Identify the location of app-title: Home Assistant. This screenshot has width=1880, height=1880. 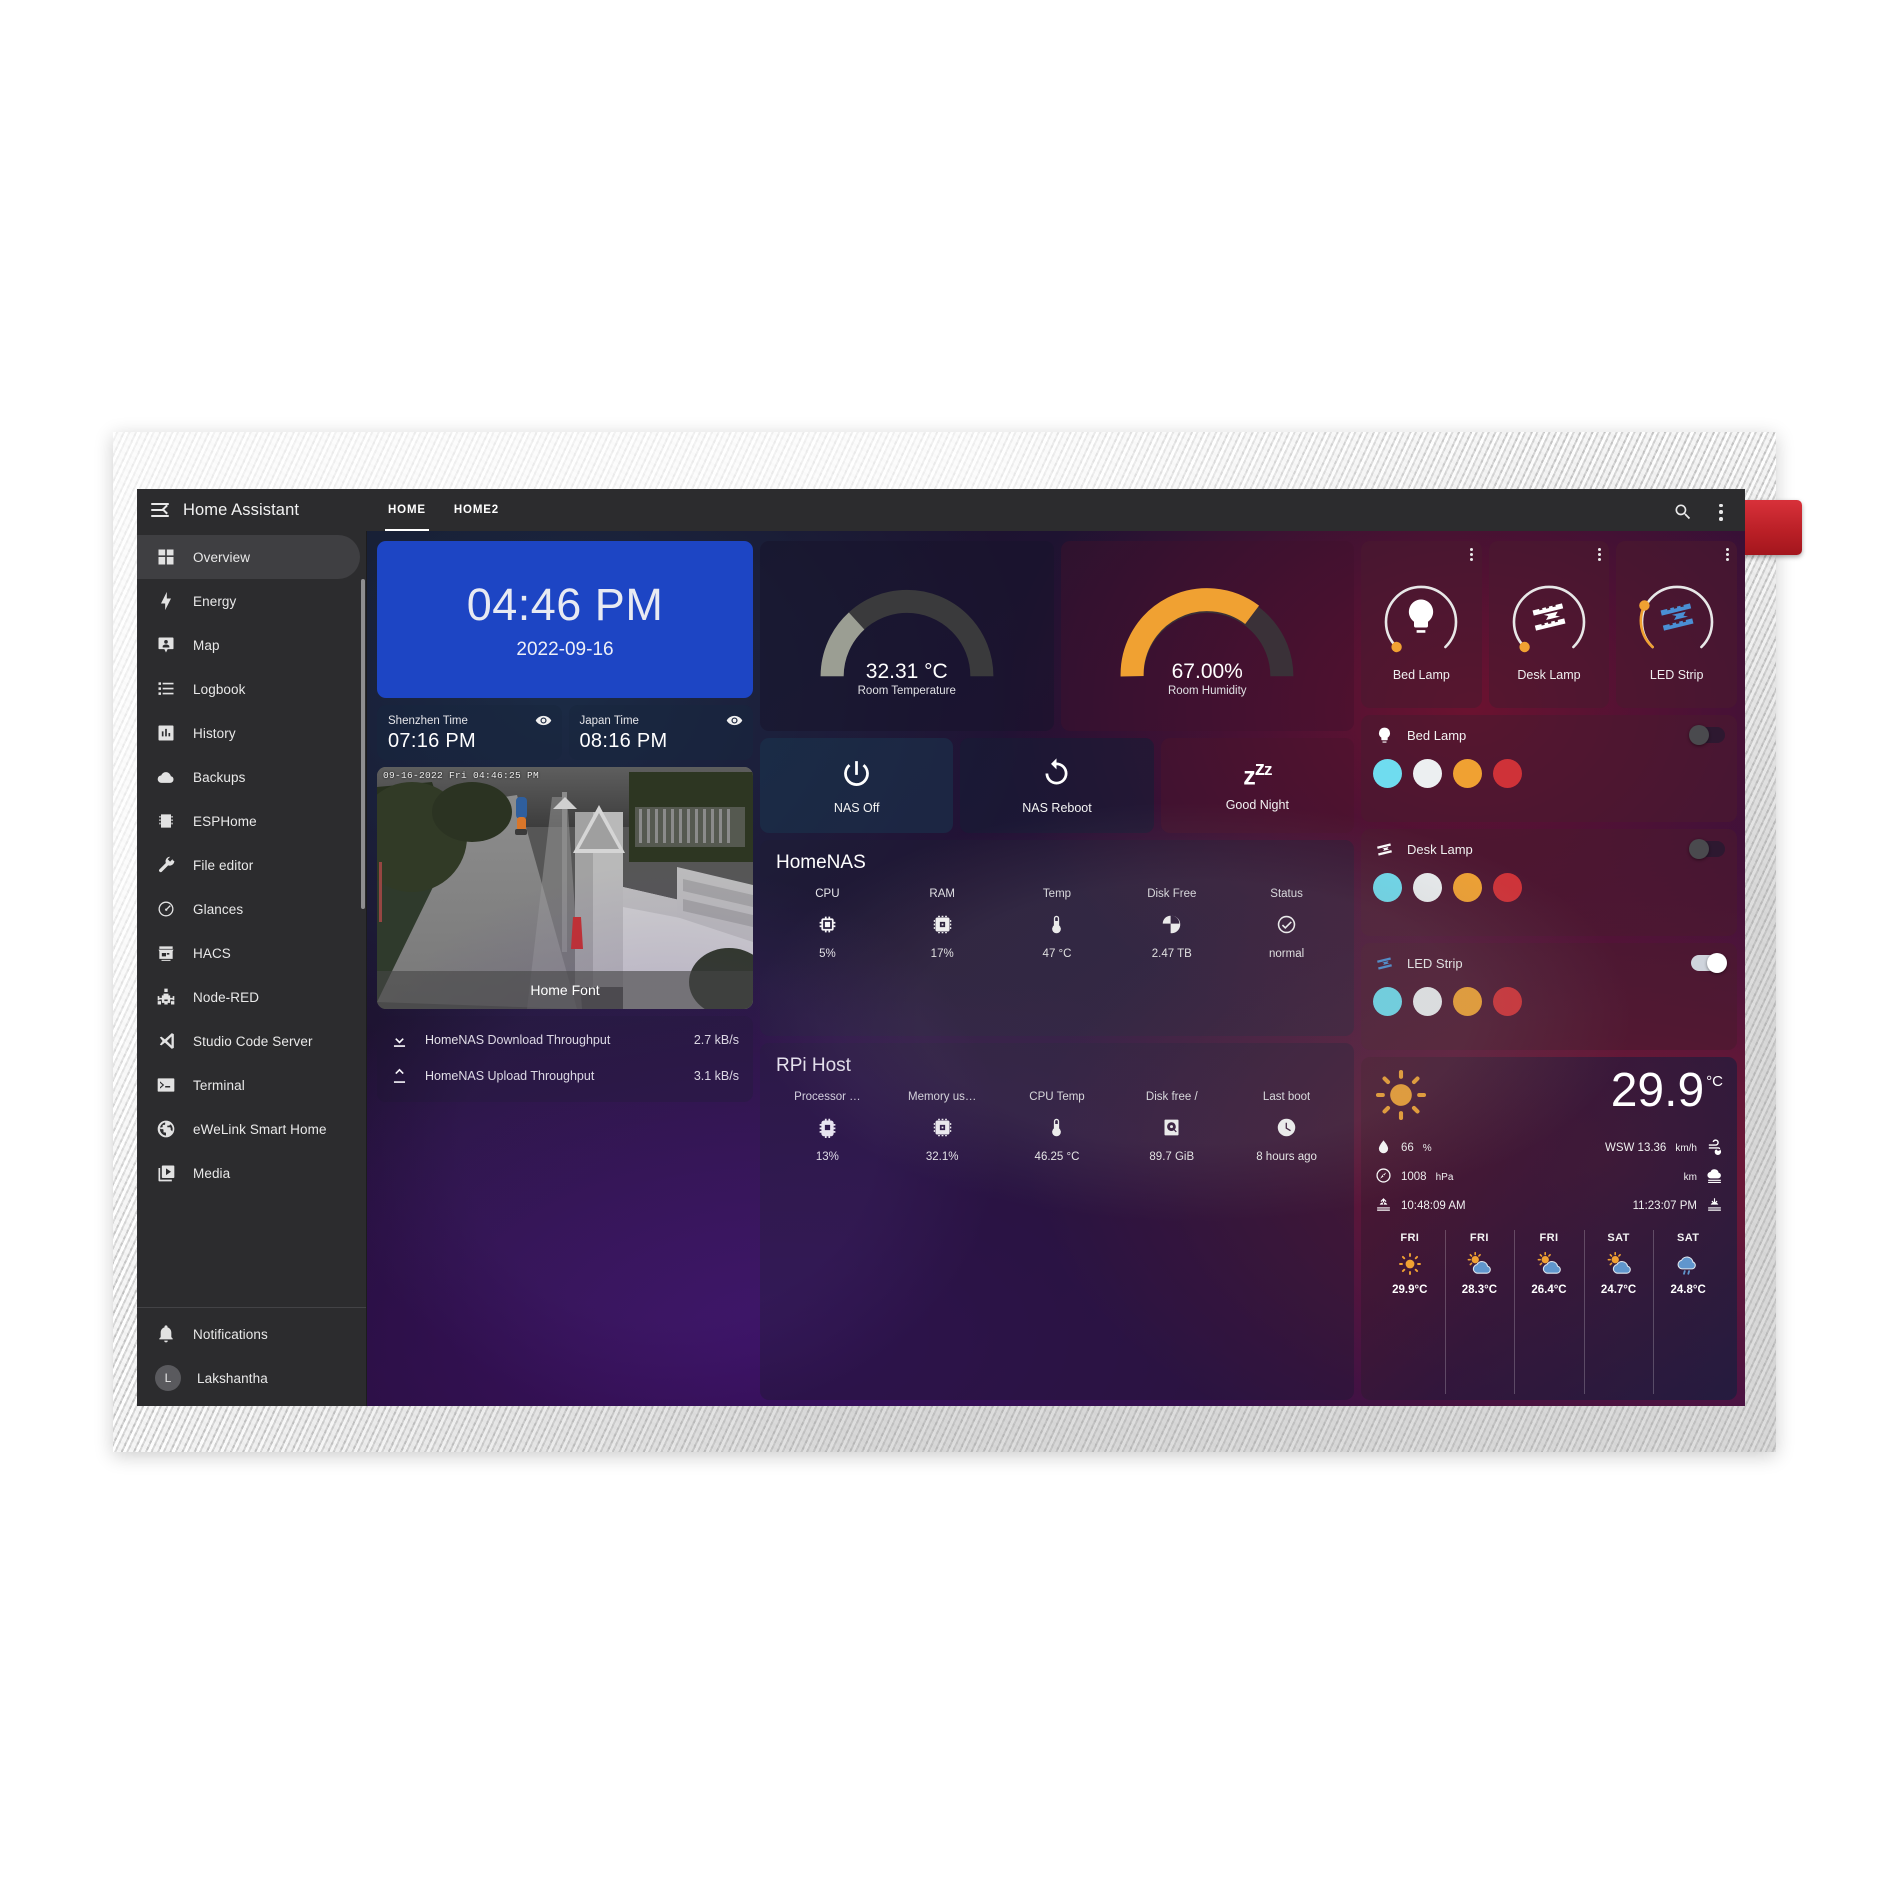
(241, 509).